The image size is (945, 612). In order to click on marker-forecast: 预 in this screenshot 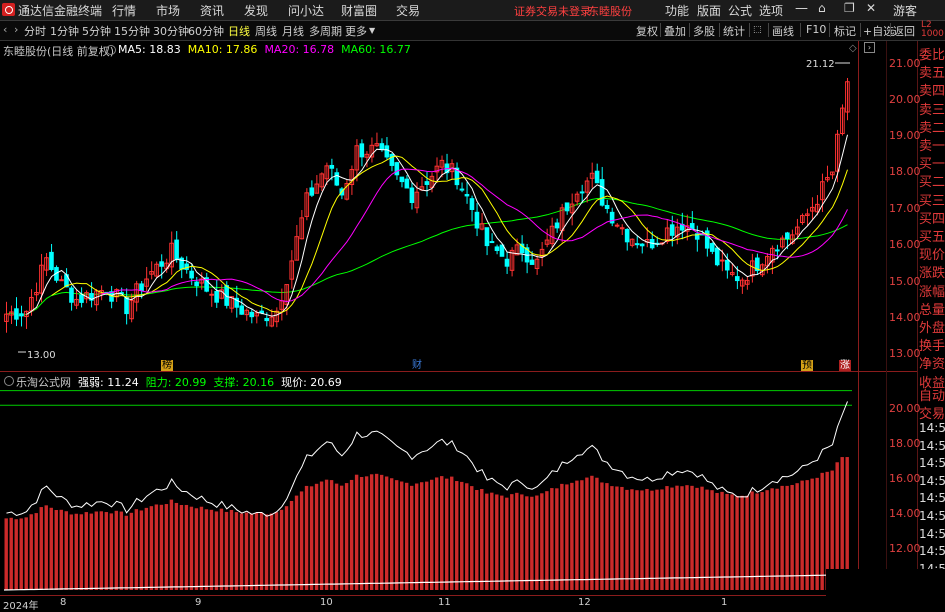, I will do `click(807, 365)`.